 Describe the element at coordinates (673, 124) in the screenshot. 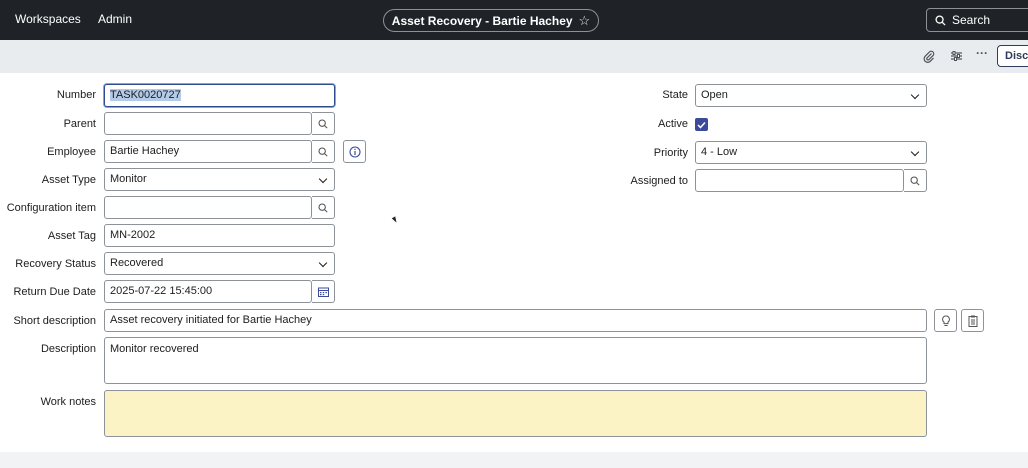

I see `active-label: Active` at that location.